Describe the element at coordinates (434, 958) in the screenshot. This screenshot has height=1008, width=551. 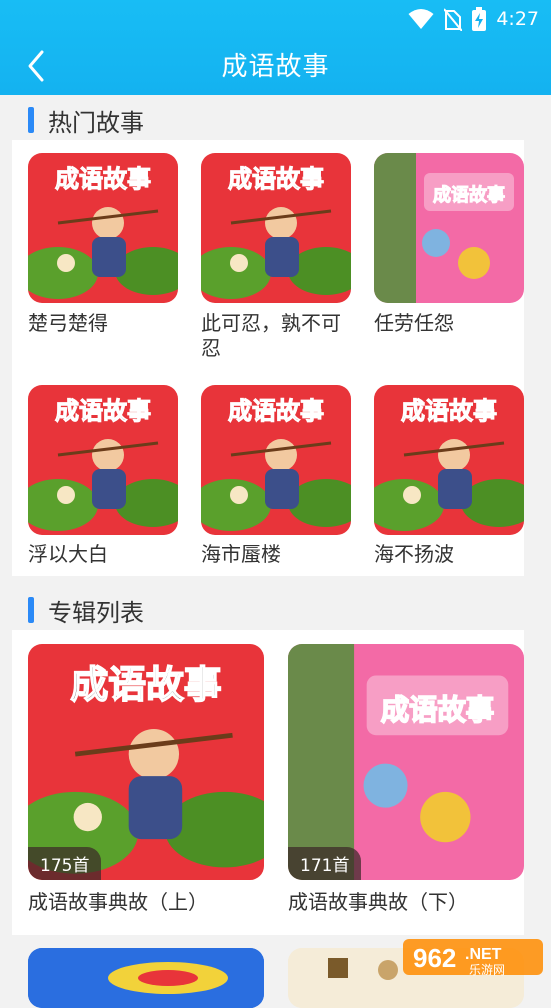
I see `svg-text: 962` at that location.